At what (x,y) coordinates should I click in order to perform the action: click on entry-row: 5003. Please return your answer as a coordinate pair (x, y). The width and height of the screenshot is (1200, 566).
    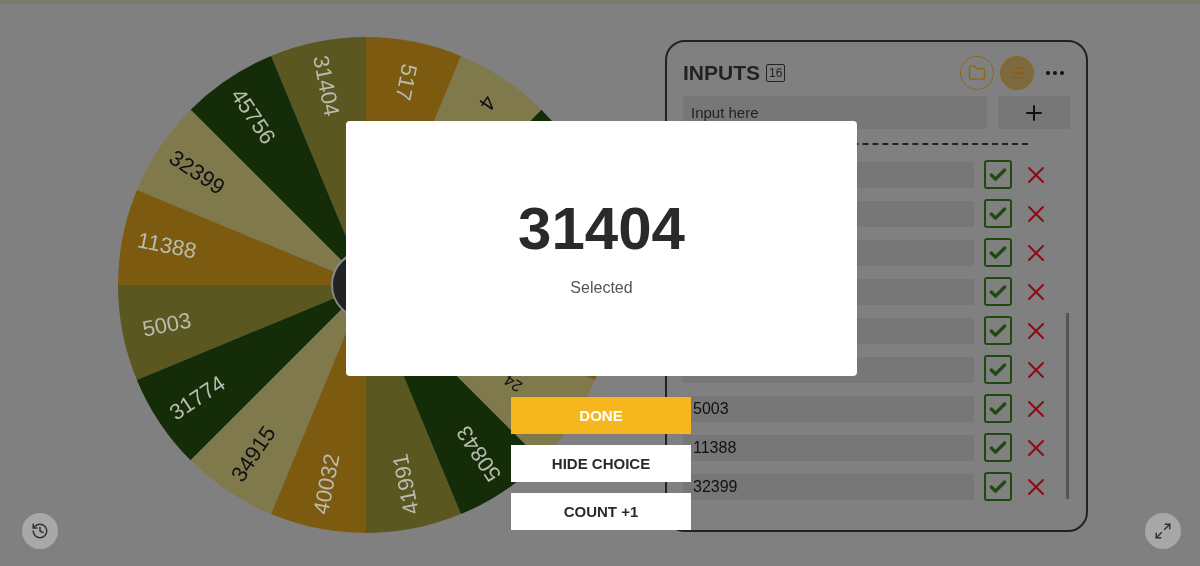
    Looking at the image, I should click on (828, 408).